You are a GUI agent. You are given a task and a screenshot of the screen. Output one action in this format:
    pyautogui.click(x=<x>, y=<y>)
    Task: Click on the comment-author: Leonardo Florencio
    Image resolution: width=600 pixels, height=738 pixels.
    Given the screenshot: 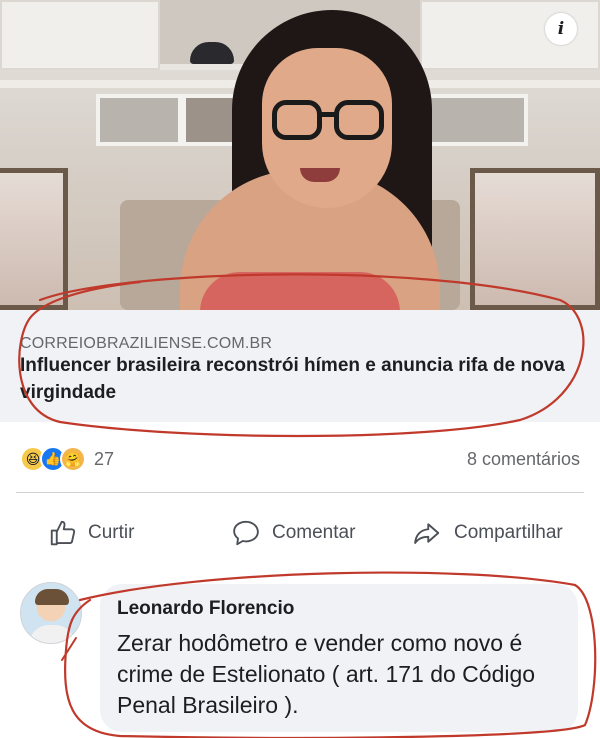 What is the action you would take?
    pyautogui.click(x=205, y=609)
    